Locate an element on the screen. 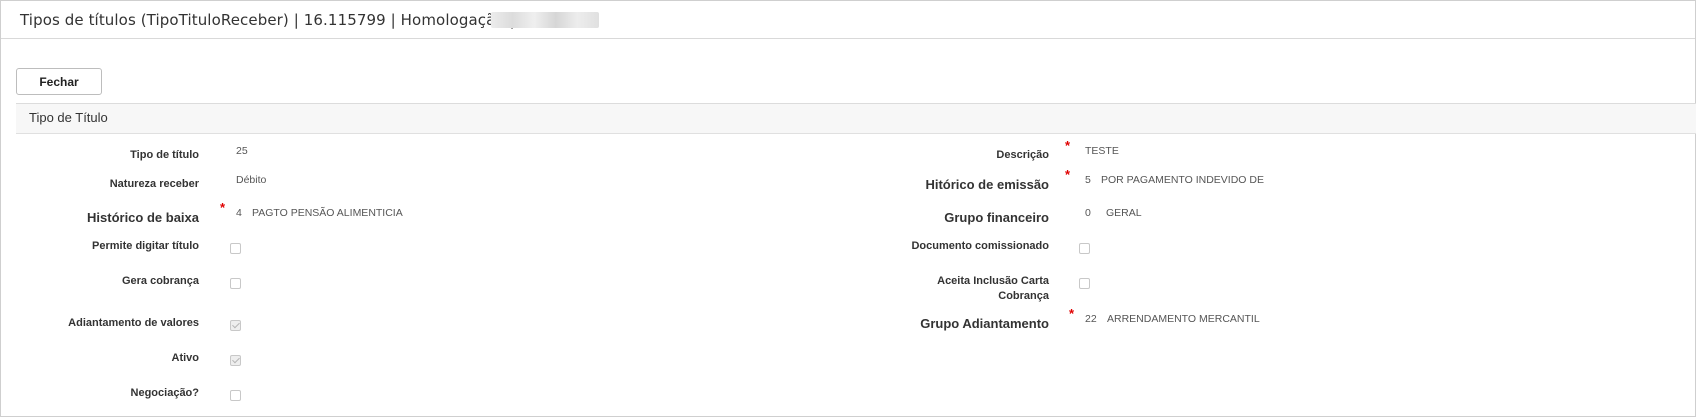  negociacao-checkbox is located at coordinates (235, 395).